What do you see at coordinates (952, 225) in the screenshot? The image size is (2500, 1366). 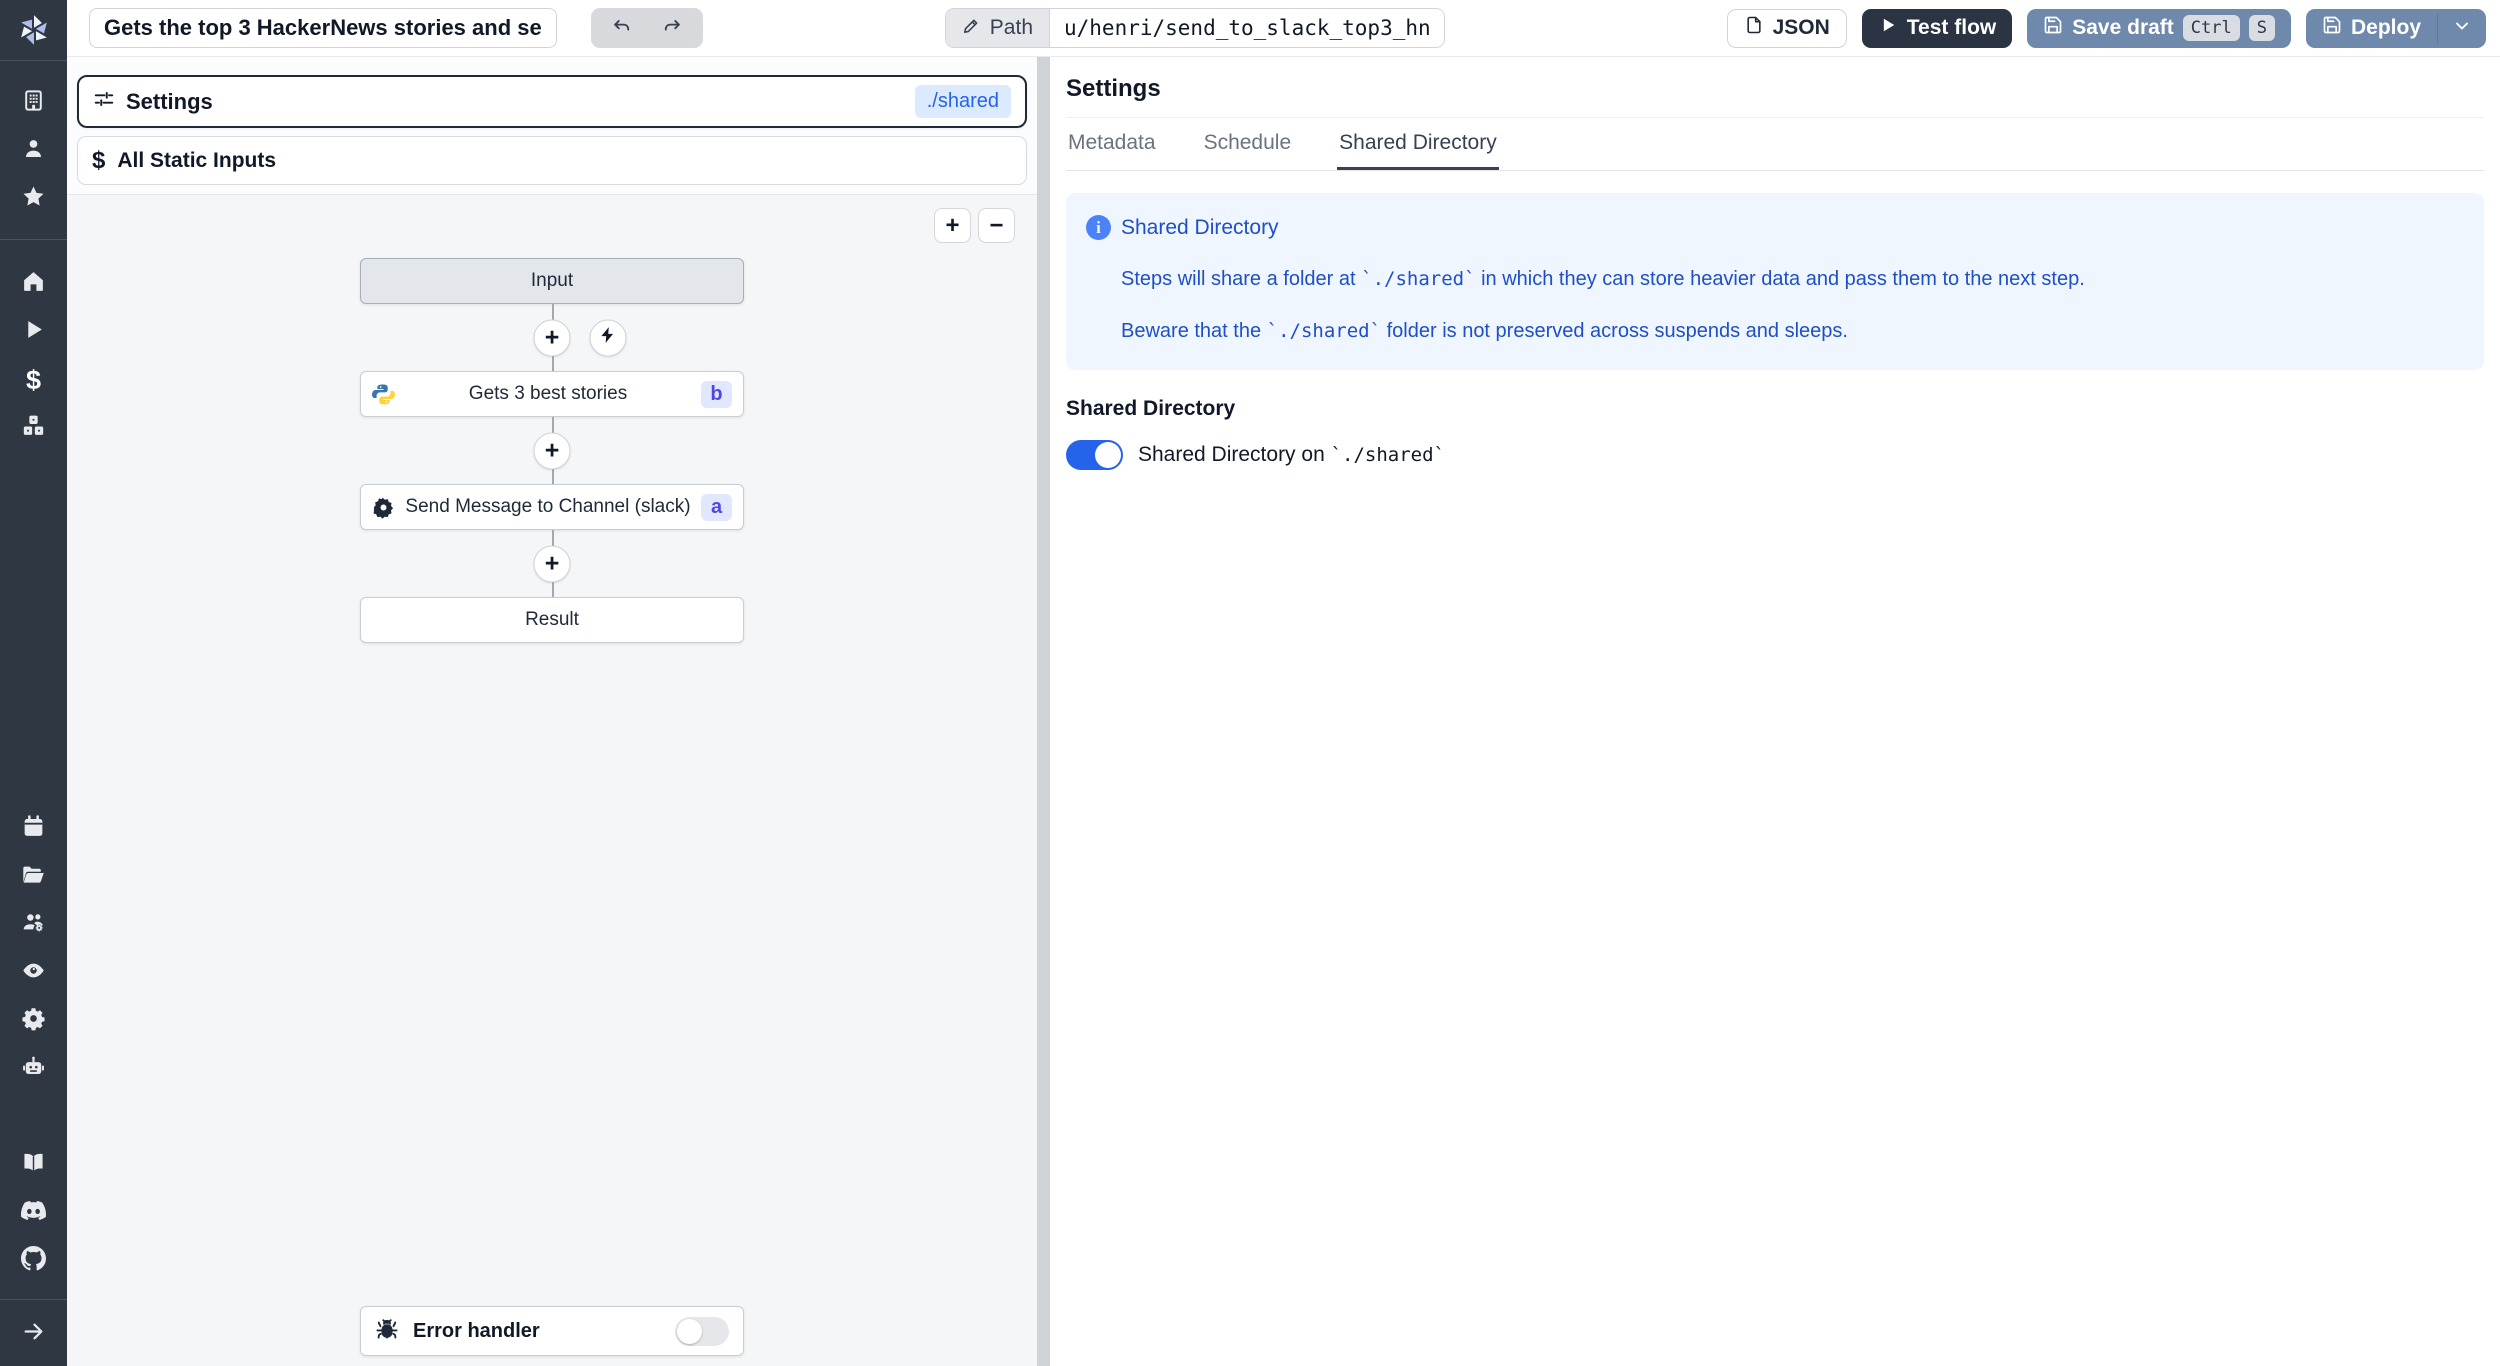 I see `zoom-in-button: +` at bounding box center [952, 225].